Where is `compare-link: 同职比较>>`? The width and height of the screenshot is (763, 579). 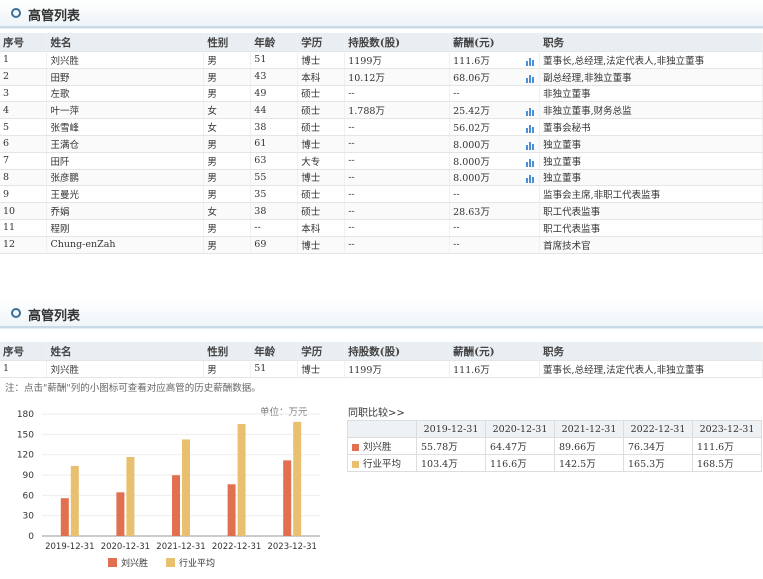
compare-link: 同职比较>> is located at coordinates (376, 411).